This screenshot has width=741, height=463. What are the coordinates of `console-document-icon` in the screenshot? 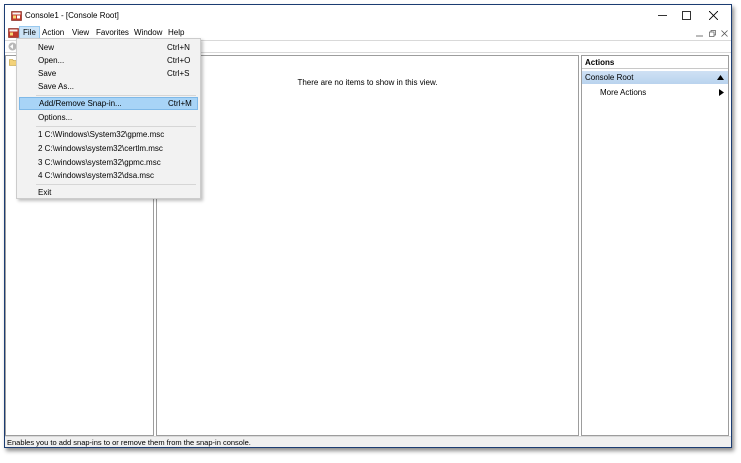 It's located at (13, 33).